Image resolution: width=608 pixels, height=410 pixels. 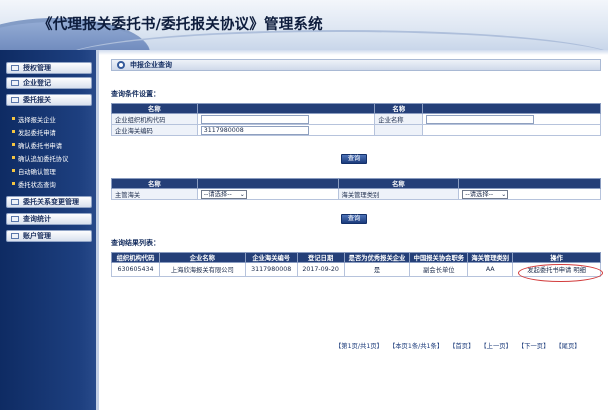 What do you see at coordinates (271, 269) in the screenshot?
I see `cell-customs-no: 3117980008` at bounding box center [271, 269].